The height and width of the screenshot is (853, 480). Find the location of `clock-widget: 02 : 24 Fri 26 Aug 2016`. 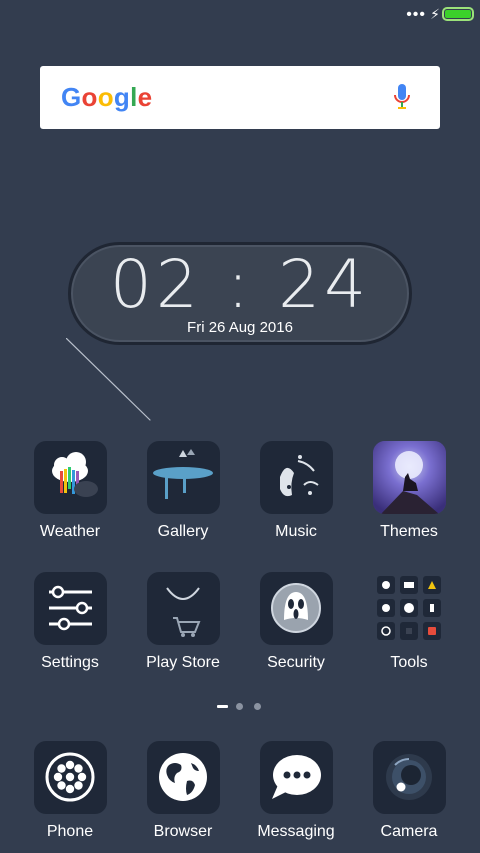

clock-widget: 02 : 24 Fri 26 Aug 2016 is located at coordinates (240, 293).